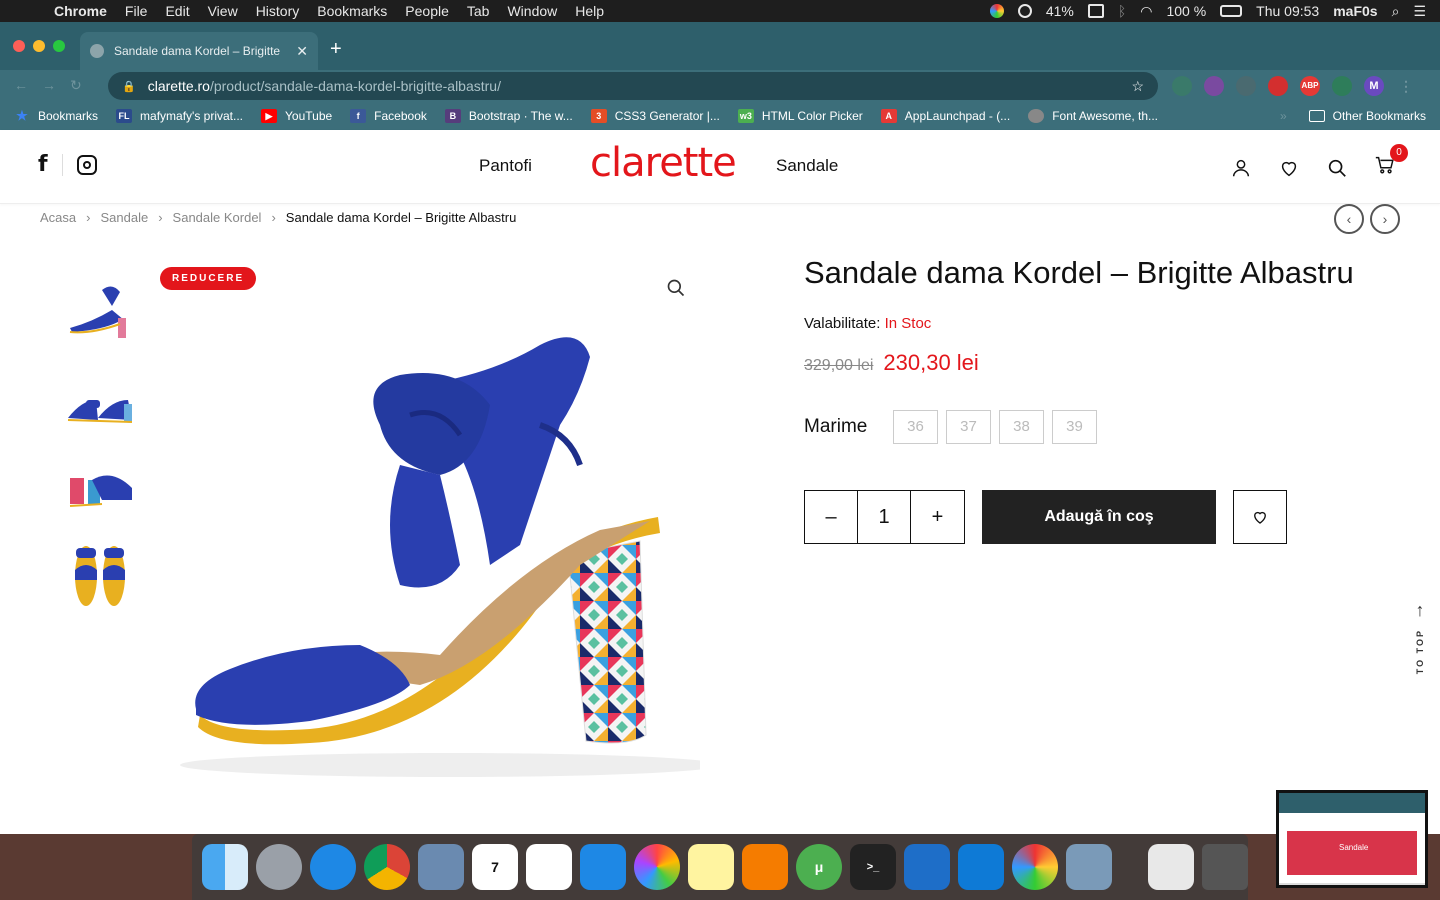  Describe the element at coordinates (1420, 645) in the screenshot. I see `back-to-top-button: ↑ TO TOP` at that location.